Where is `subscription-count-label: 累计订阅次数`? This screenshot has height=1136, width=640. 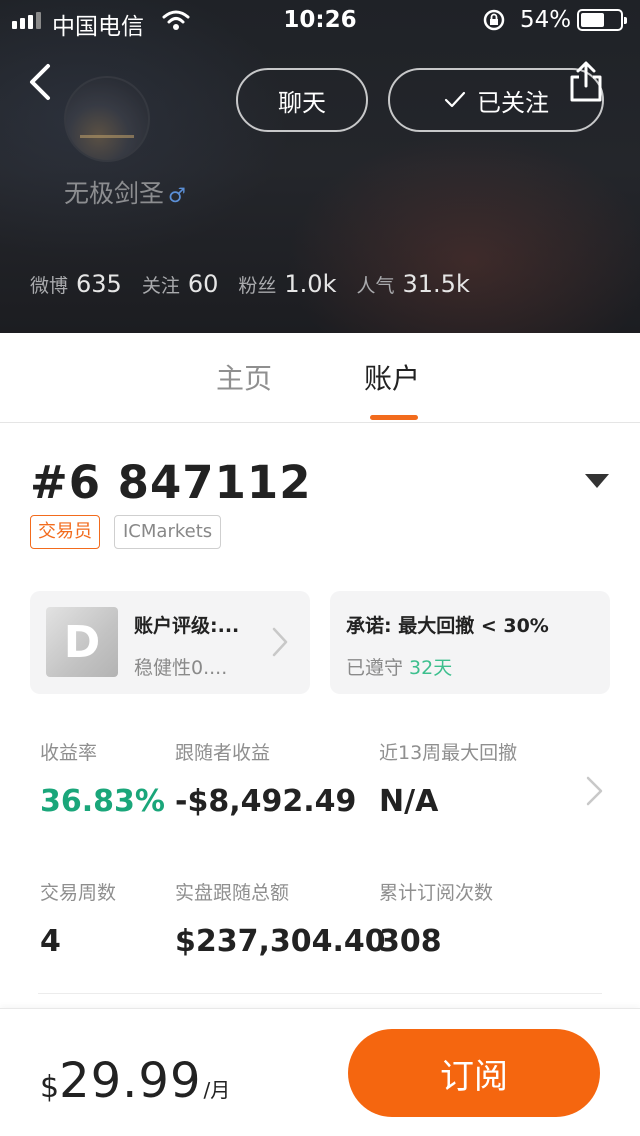
subscription-count-label: 累计订阅次数 is located at coordinates (436, 893).